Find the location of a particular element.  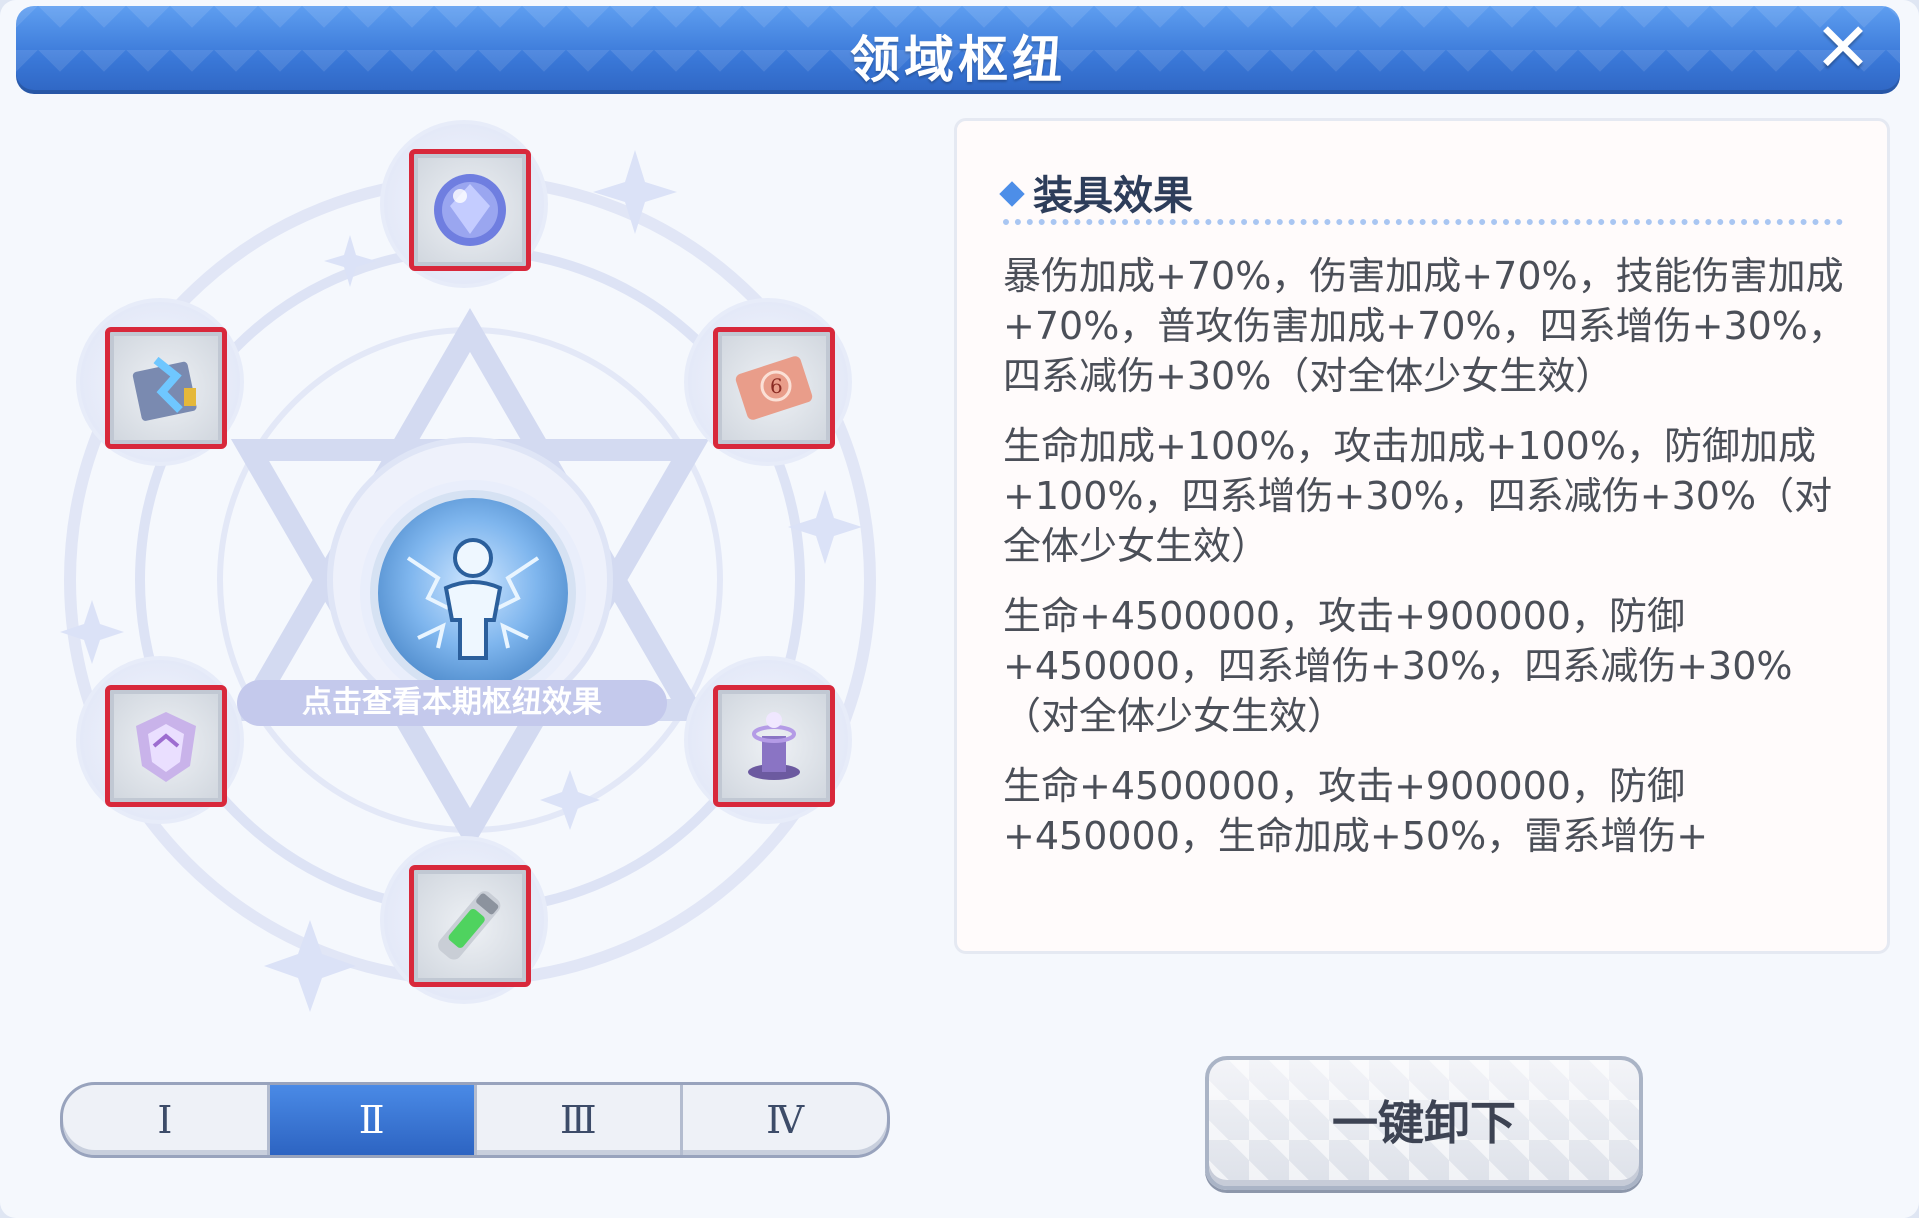

crystal-orb-icon is located at coordinates (470, 210).